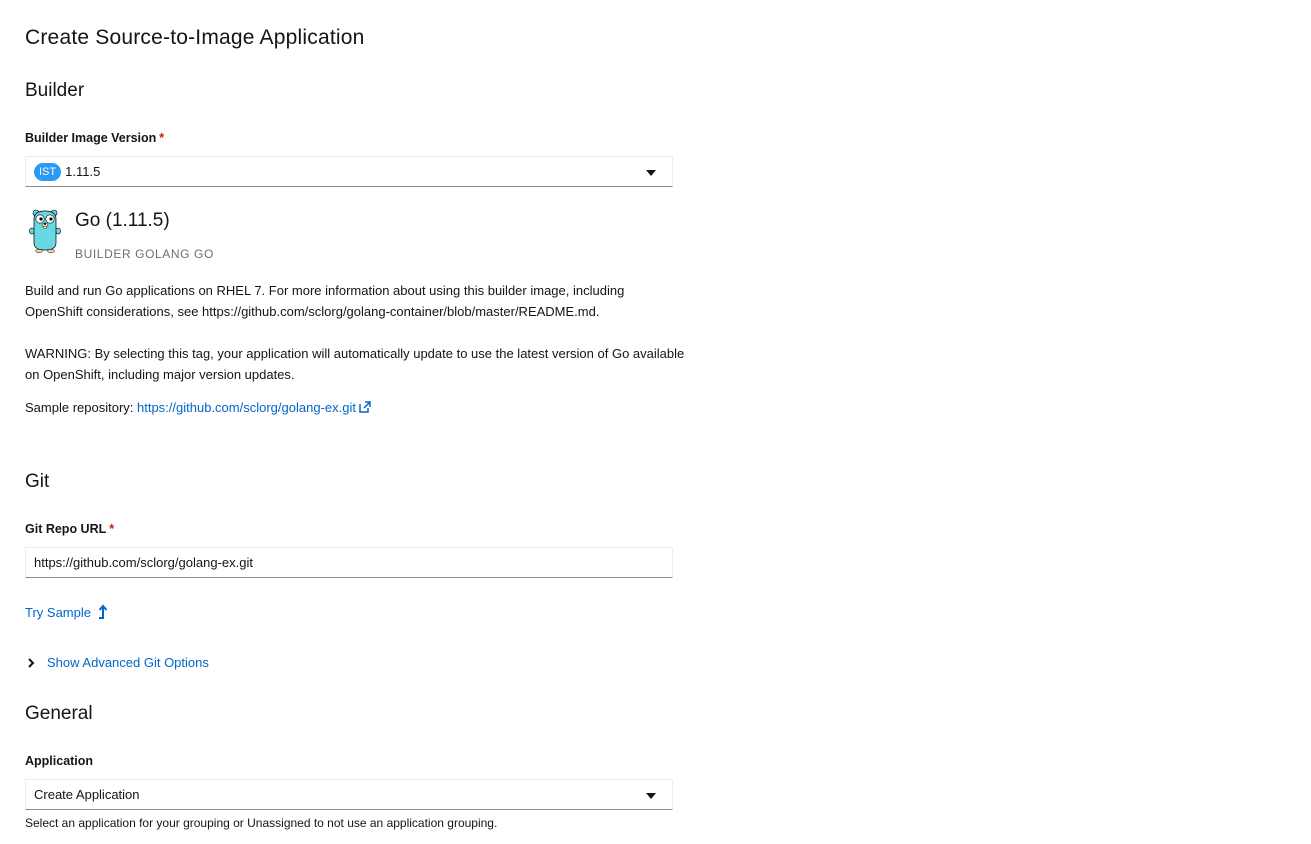 Image resolution: width=1311 pixels, height=844 pixels. I want to click on git-repo-url-value: https://github.com/sclorg/golang-ex.git, so click(143, 562).